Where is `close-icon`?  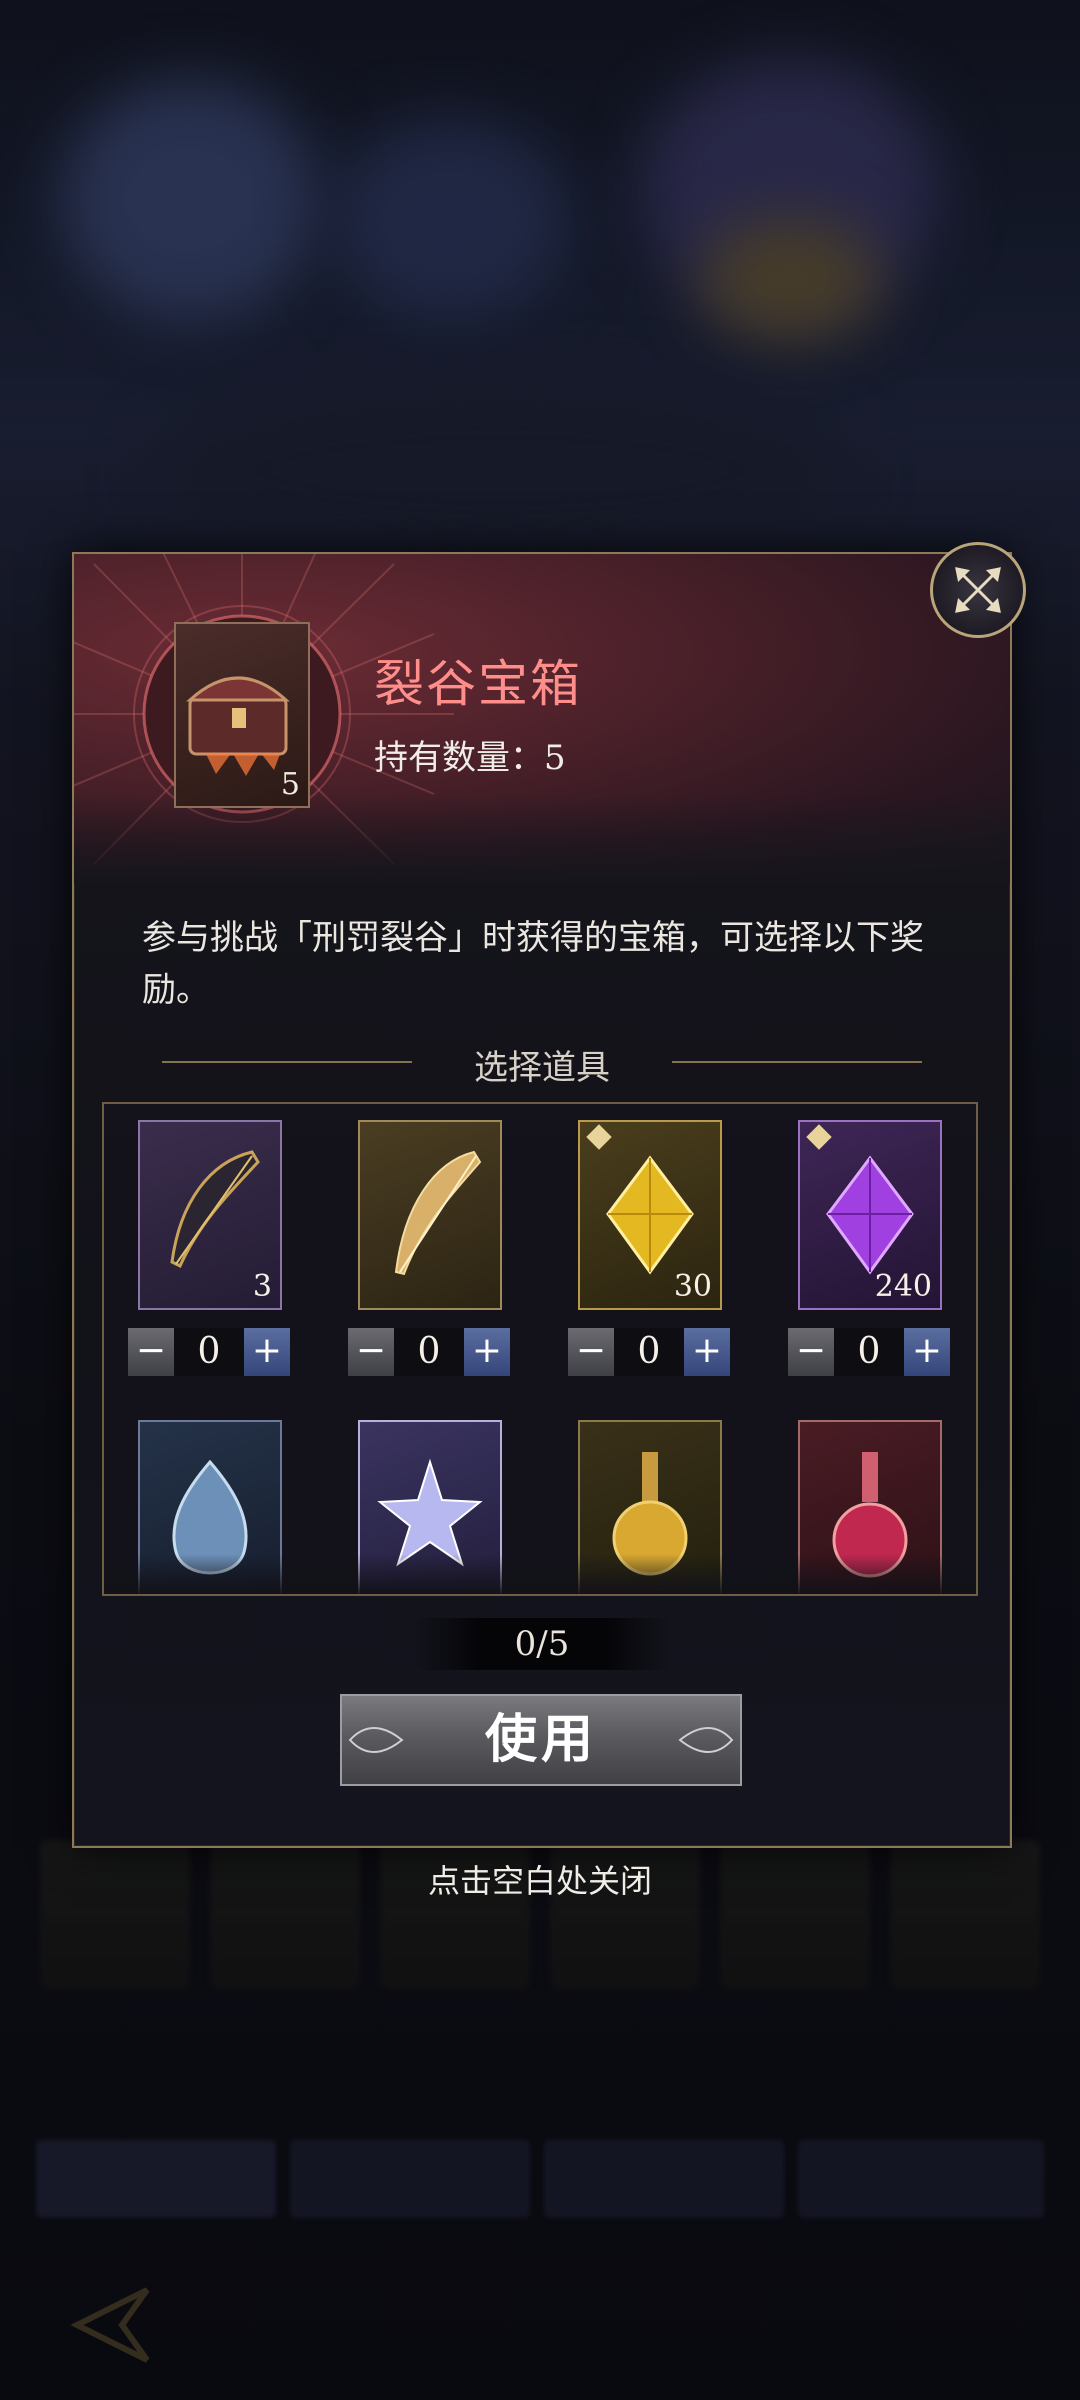 close-icon is located at coordinates (978, 590).